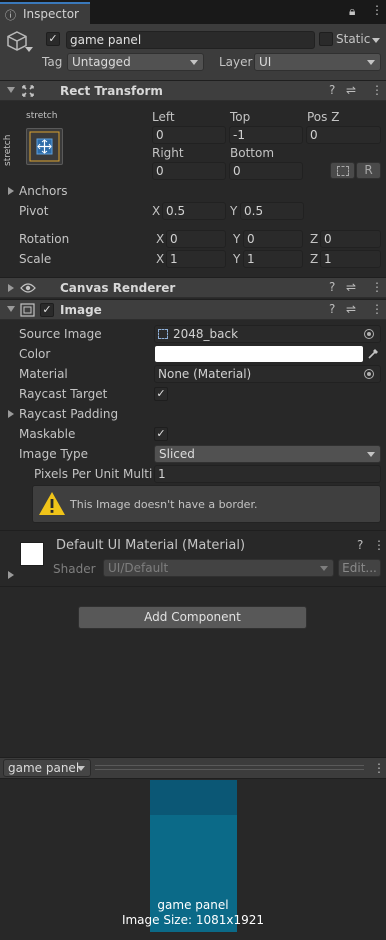 Image resolution: width=386 pixels, height=940 pixels. Describe the element at coordinates (350, 259) in the screenshot. I see `scale-z-field: 1` at that location.